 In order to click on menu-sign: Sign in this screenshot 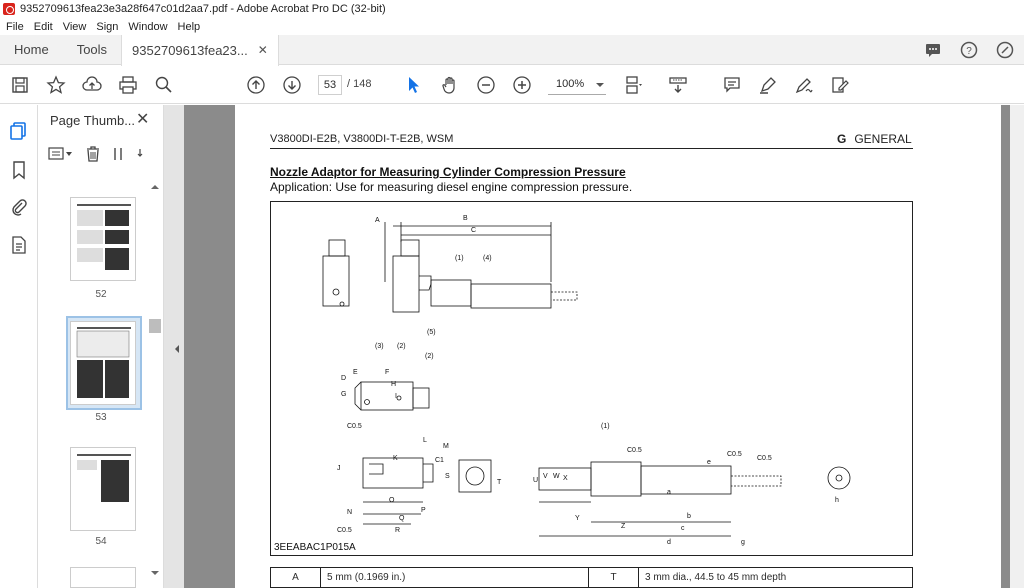, I will do `click(107, 27)`.